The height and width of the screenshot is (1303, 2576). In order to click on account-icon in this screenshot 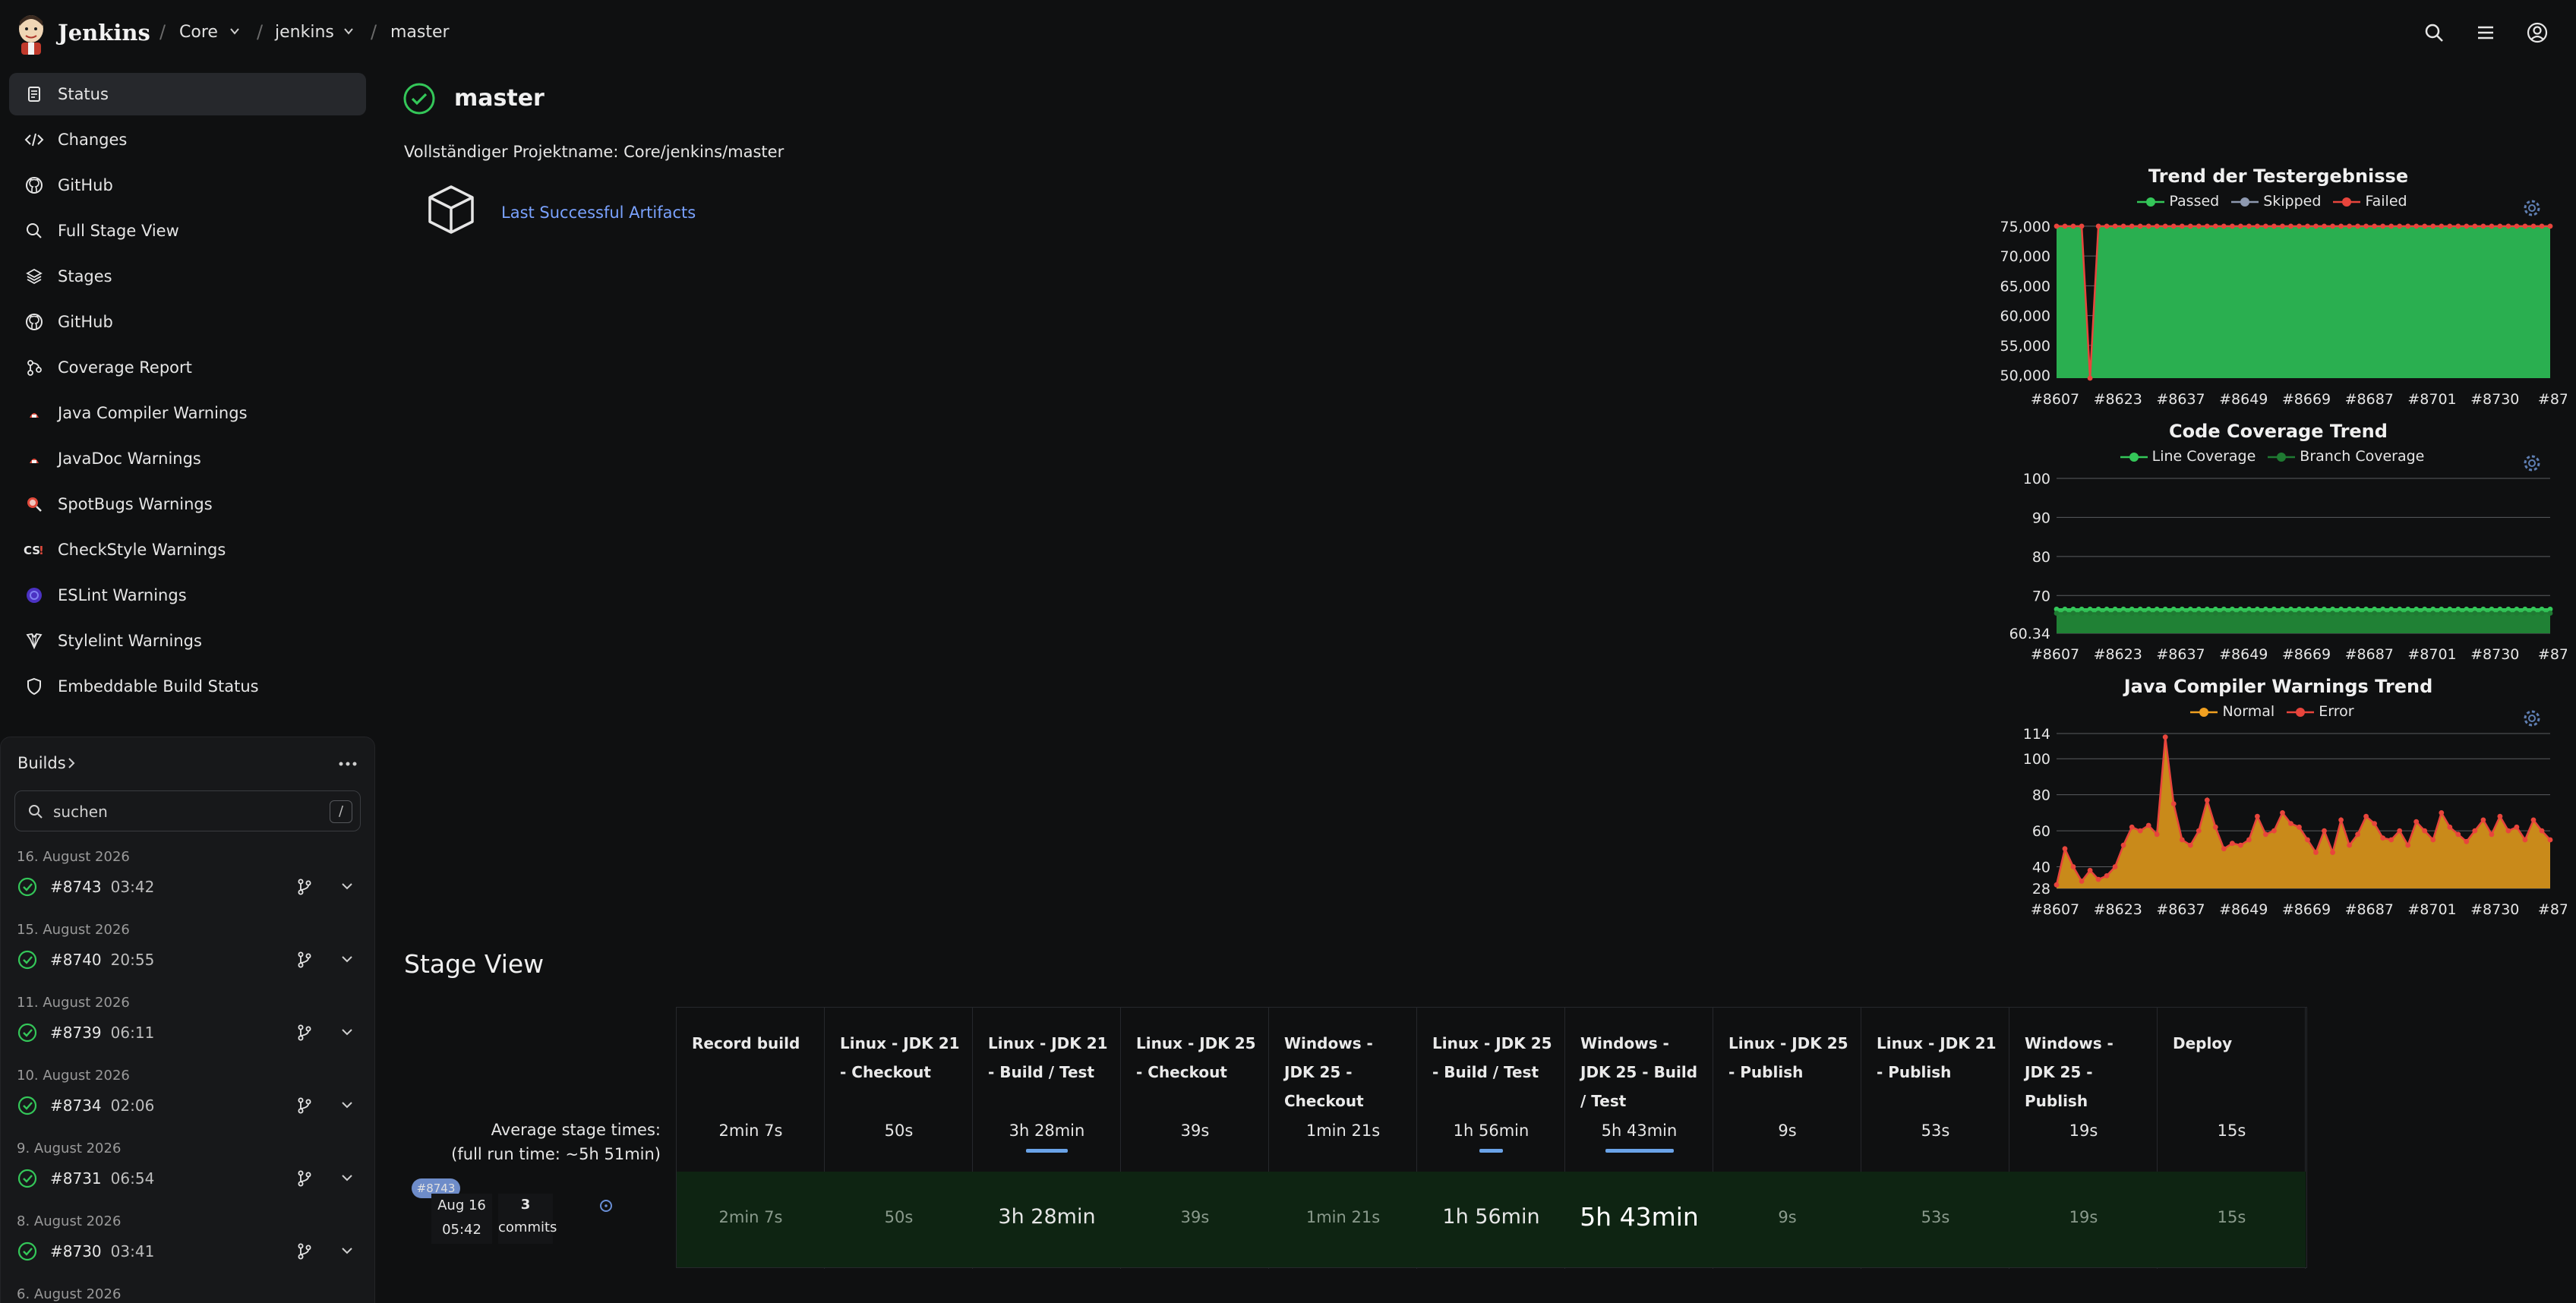, I will do `click(2537, 32)`.